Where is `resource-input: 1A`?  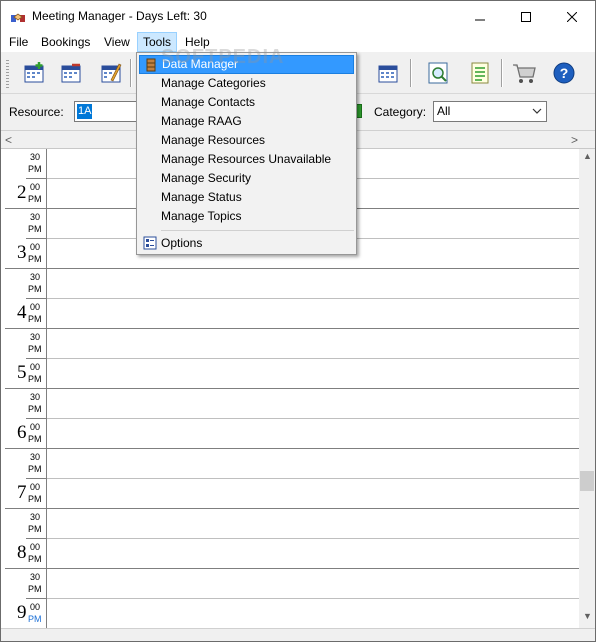 resource-input: 1A is located at coordinates (106, 111).